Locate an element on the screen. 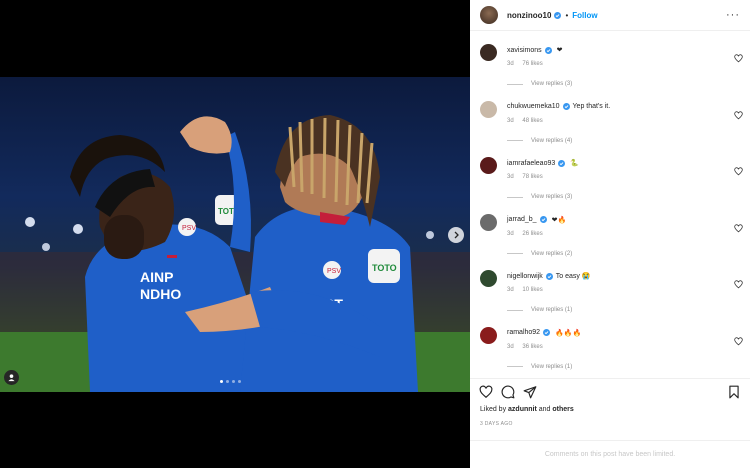 This screenshot has height=468, width=750. author-avatar is located at coordinates (489, 15).